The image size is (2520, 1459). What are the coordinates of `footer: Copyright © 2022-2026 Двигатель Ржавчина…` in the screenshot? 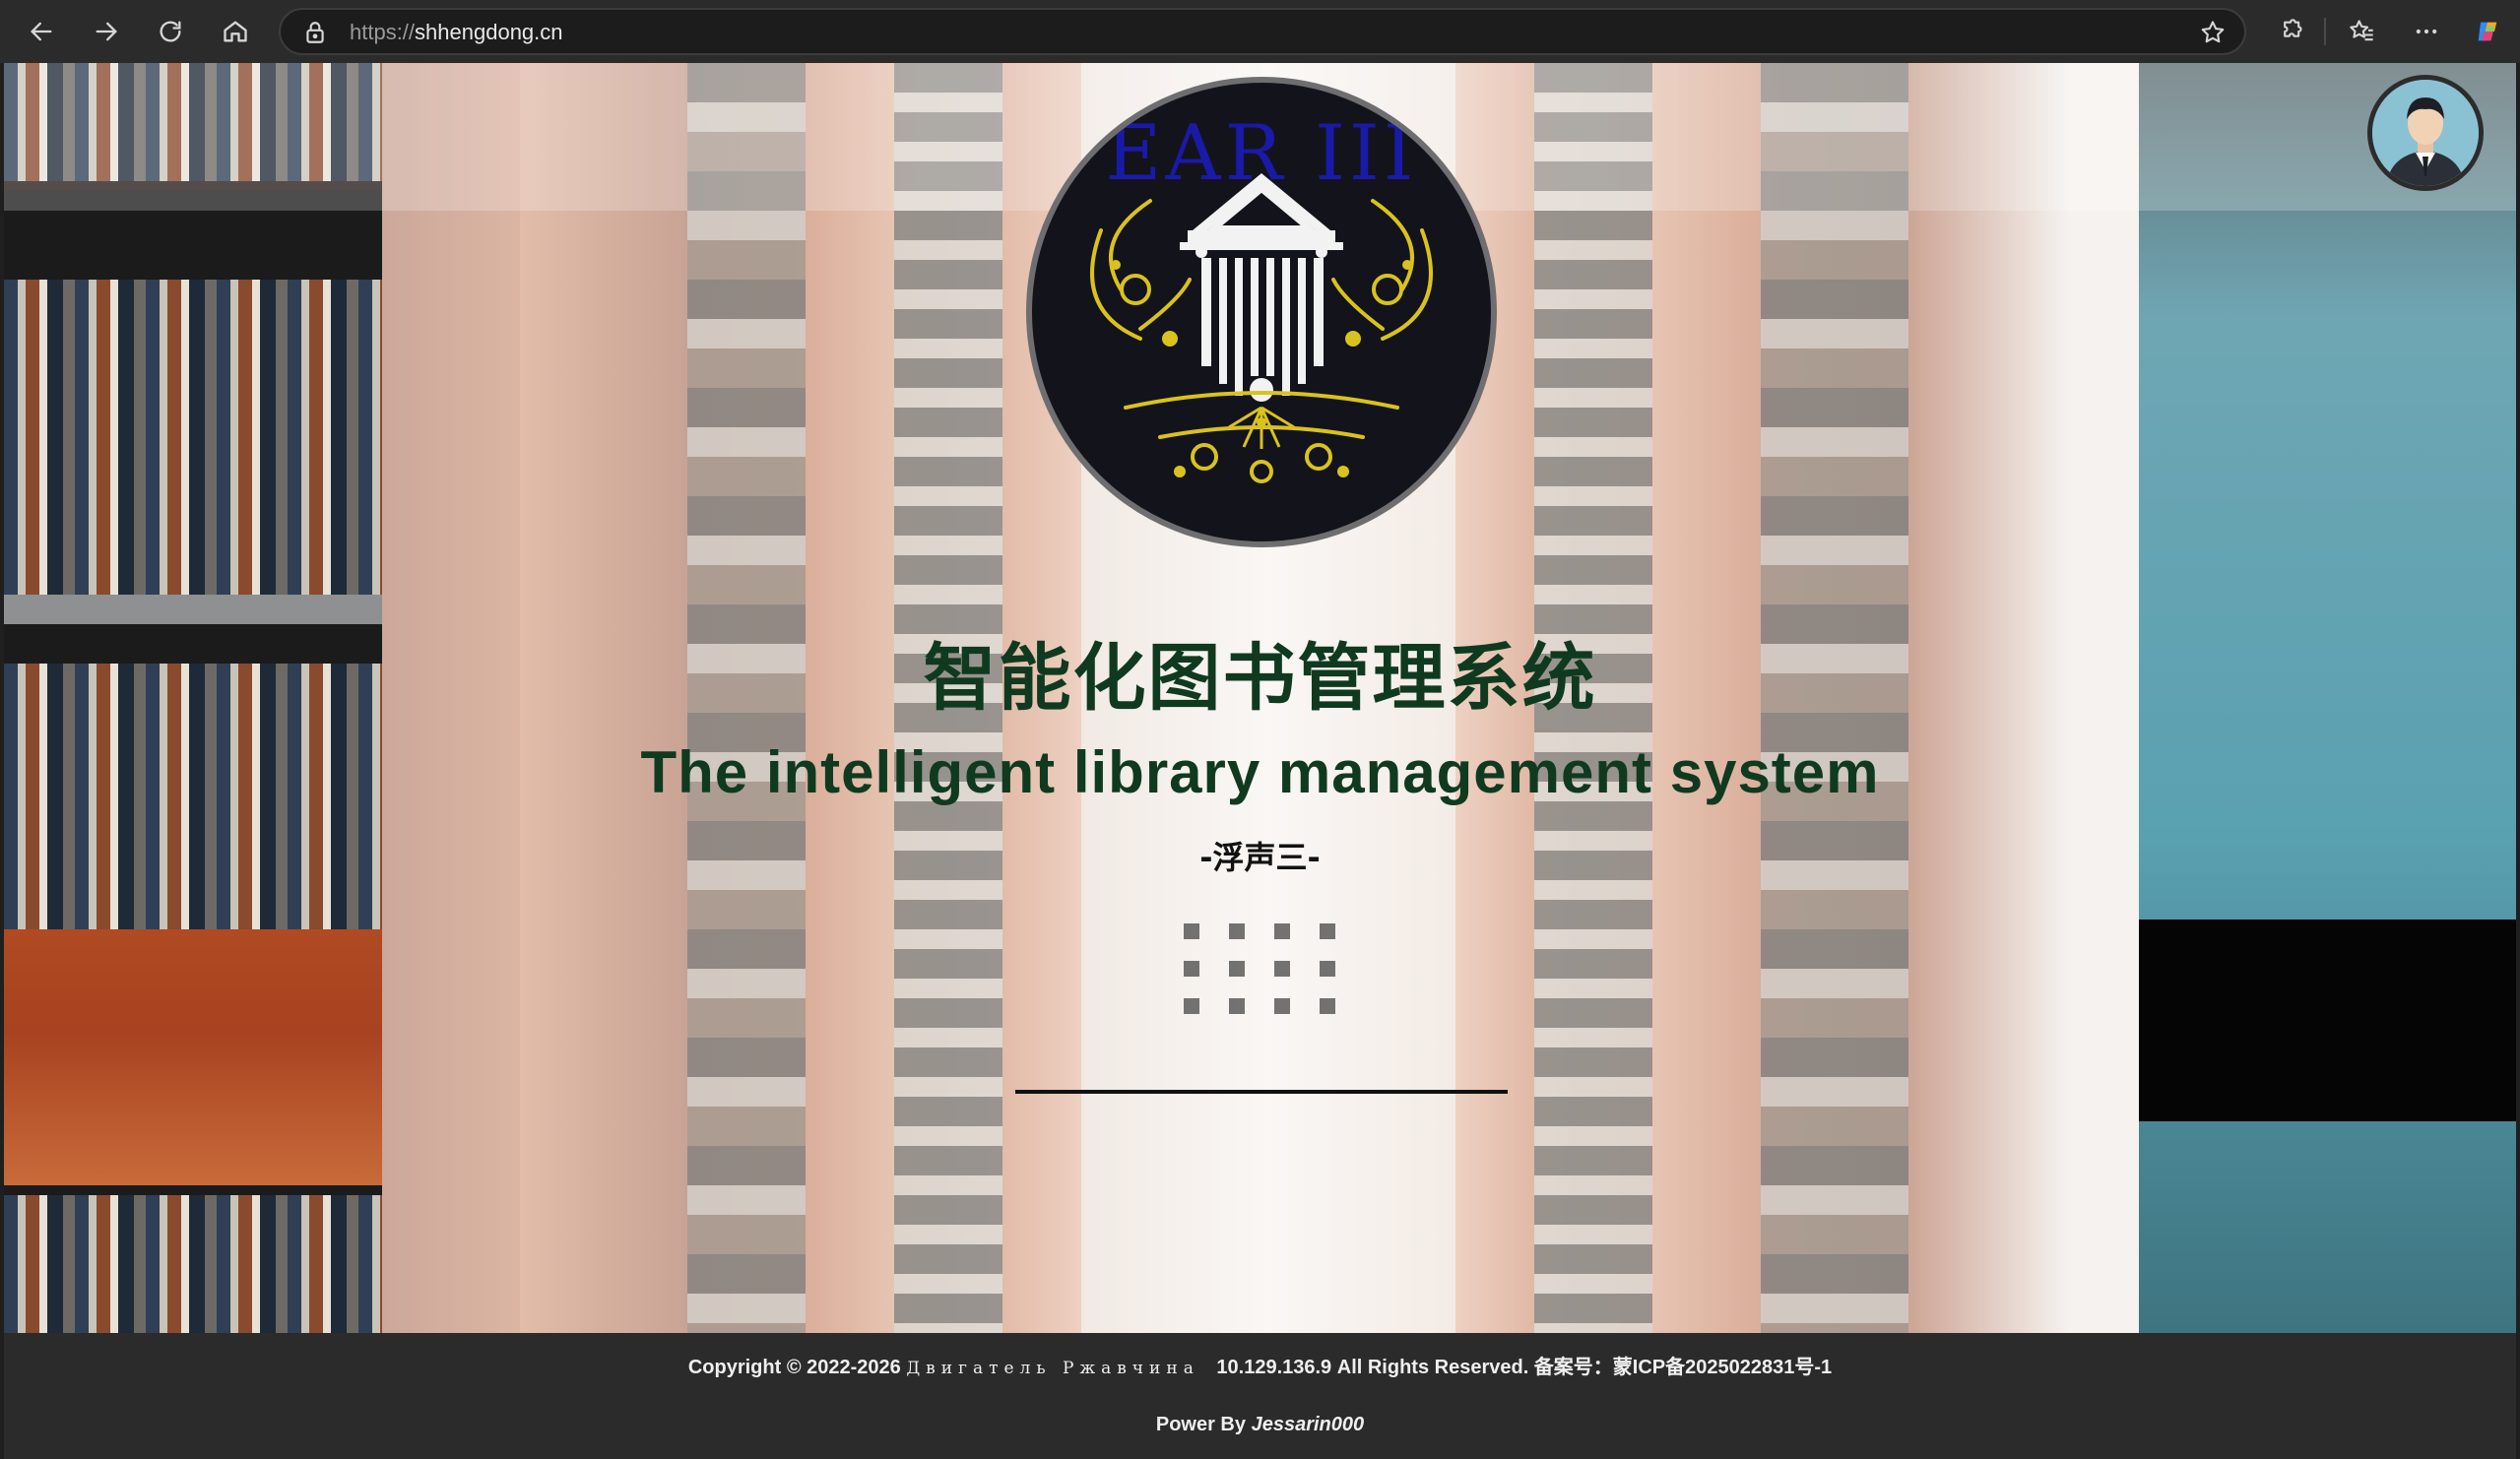 It's located at (1260, 1396).